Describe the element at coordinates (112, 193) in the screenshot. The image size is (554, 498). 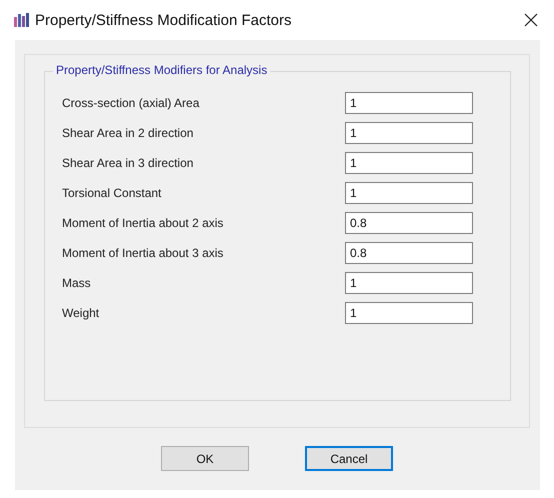
I see `field-label: Torsional Constant` at that location.